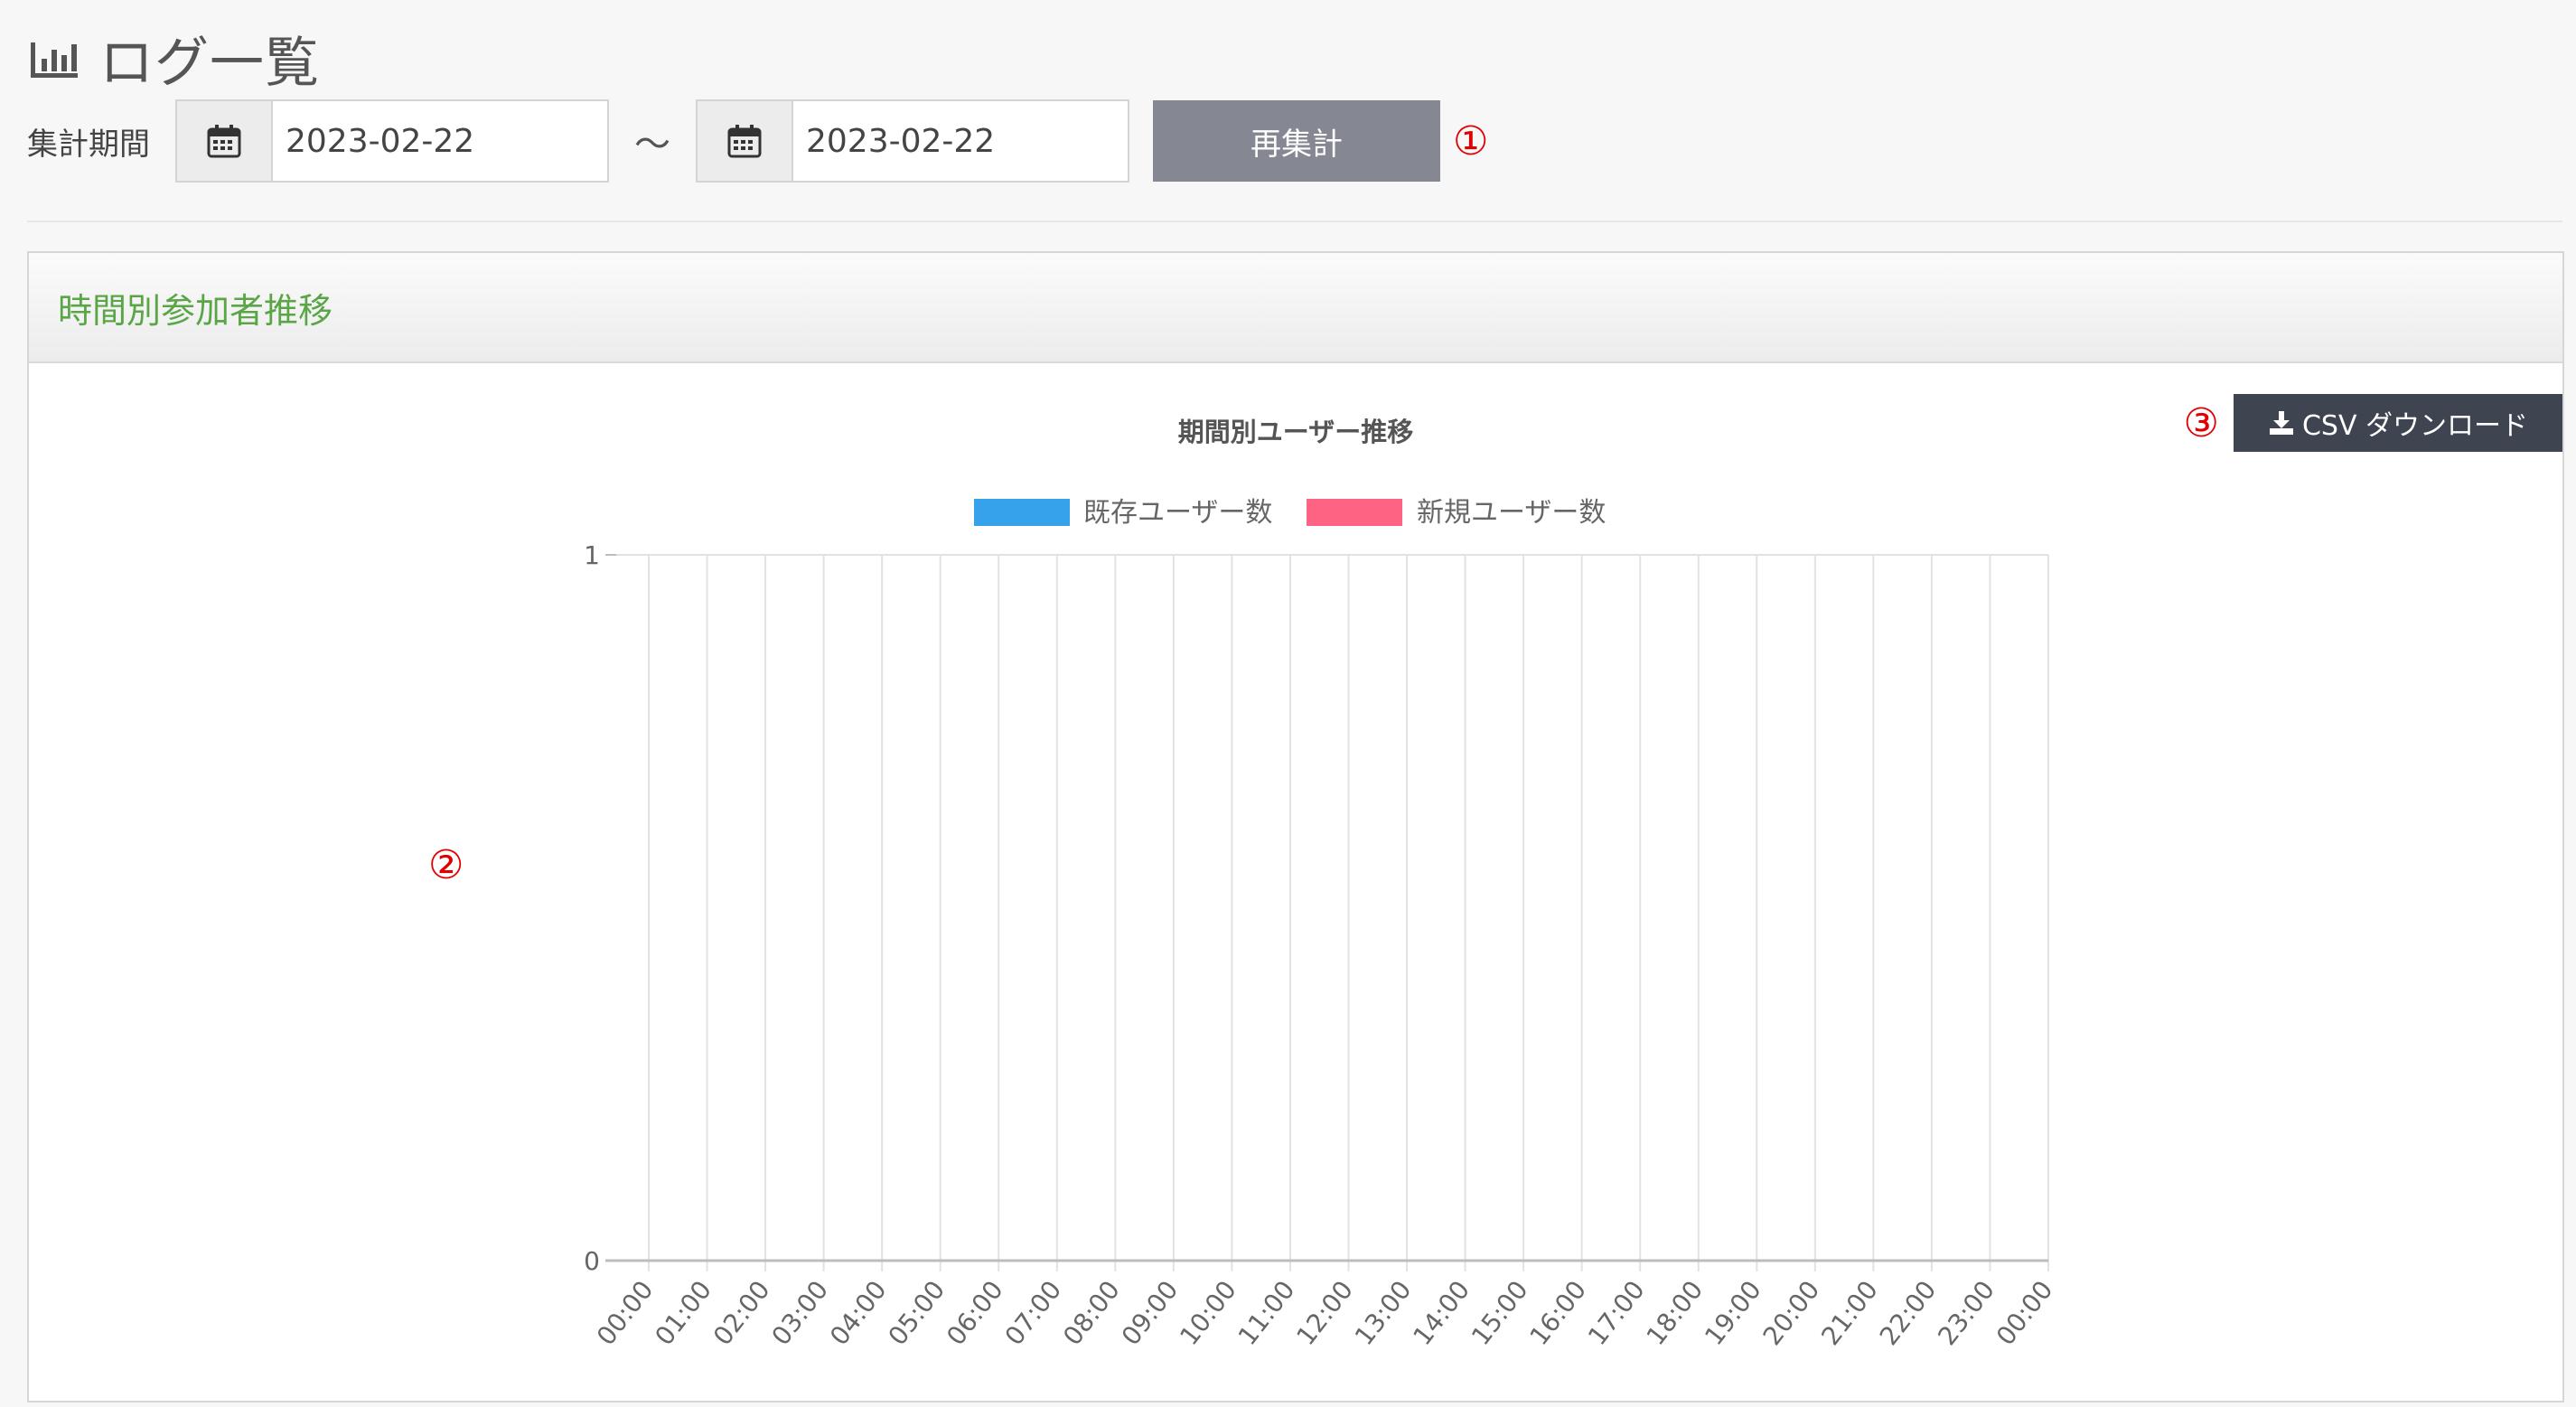  Describe the element at coordinates (592, 1261) in the screenshot. I see `y-tick-label: 0` at that location.